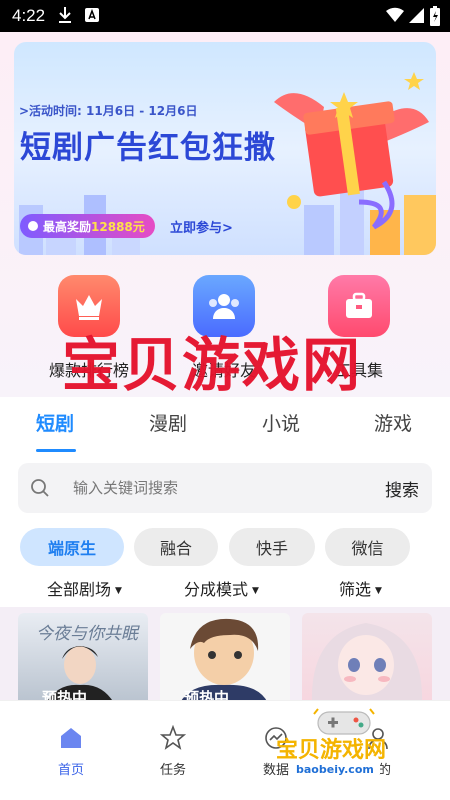  Describe the element at coordinates (355, 589) in the screenshot. I see `filter-label: 筛选` at that location.